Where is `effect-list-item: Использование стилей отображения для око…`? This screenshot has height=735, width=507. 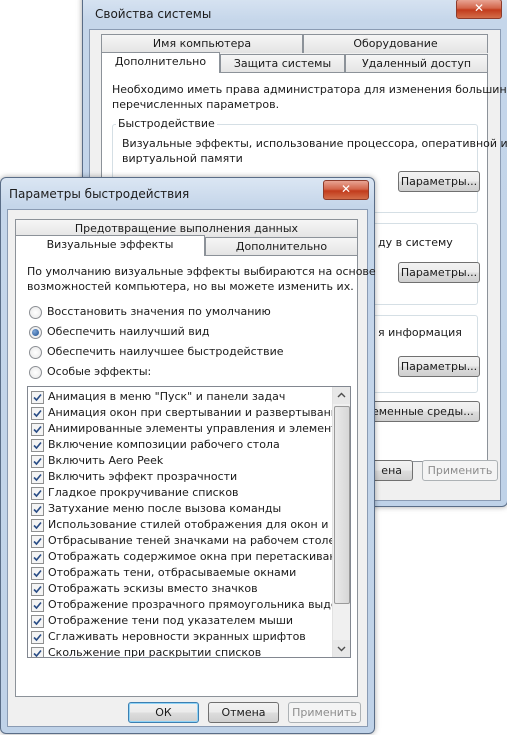
effect-list-item: Использование стилей отображения для око… is located at coordinates (186, 525).